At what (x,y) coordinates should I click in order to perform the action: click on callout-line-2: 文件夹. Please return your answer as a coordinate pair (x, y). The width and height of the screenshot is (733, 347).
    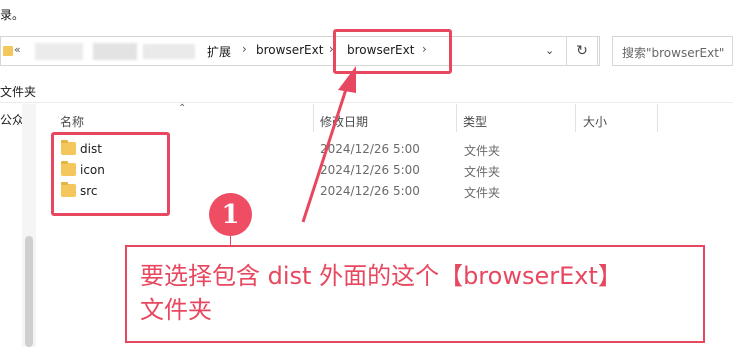
    Looking at the image, I should click on (176, 310).